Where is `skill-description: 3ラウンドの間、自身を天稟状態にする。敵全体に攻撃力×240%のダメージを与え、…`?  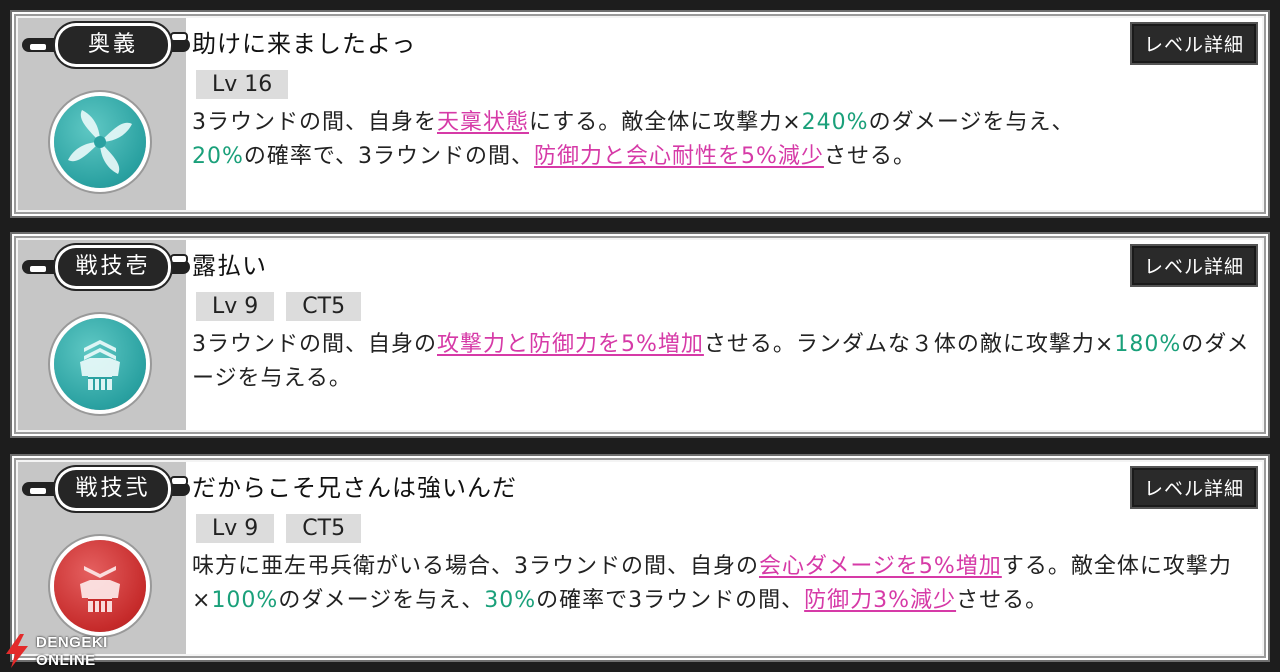 skill-description: 3ラウンドの間、自身を天稟状態にする。敵全体に攻撃力×240%のダメージを与え、… is located at coordinates (722, 140).